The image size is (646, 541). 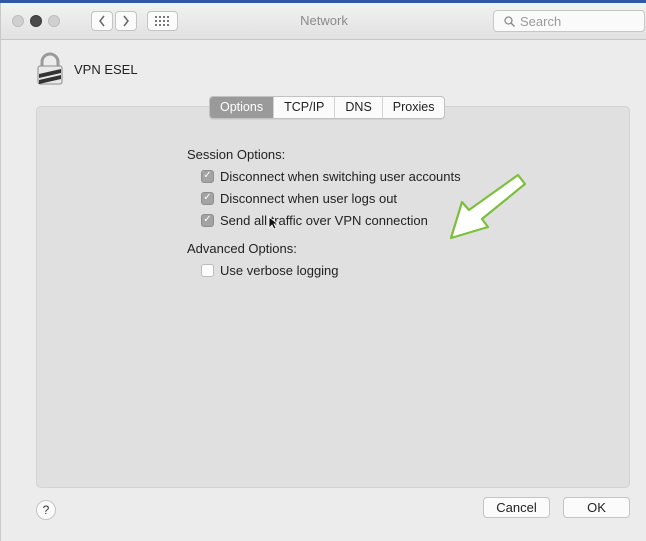 I want to click on annotation-arrow-icon, so click(x=487, y=206).